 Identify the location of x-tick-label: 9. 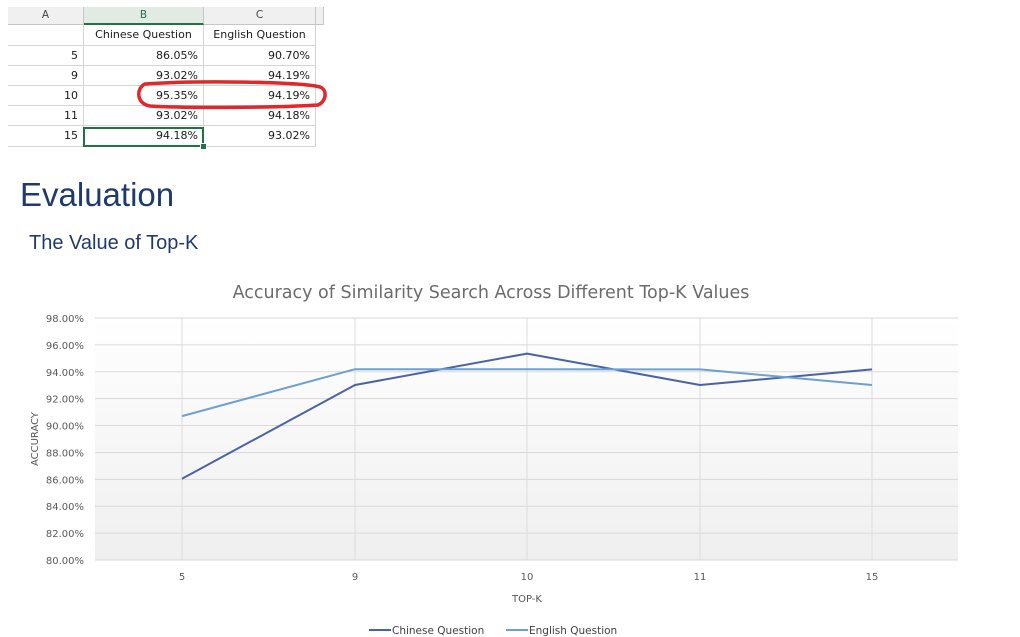
(355, 577).